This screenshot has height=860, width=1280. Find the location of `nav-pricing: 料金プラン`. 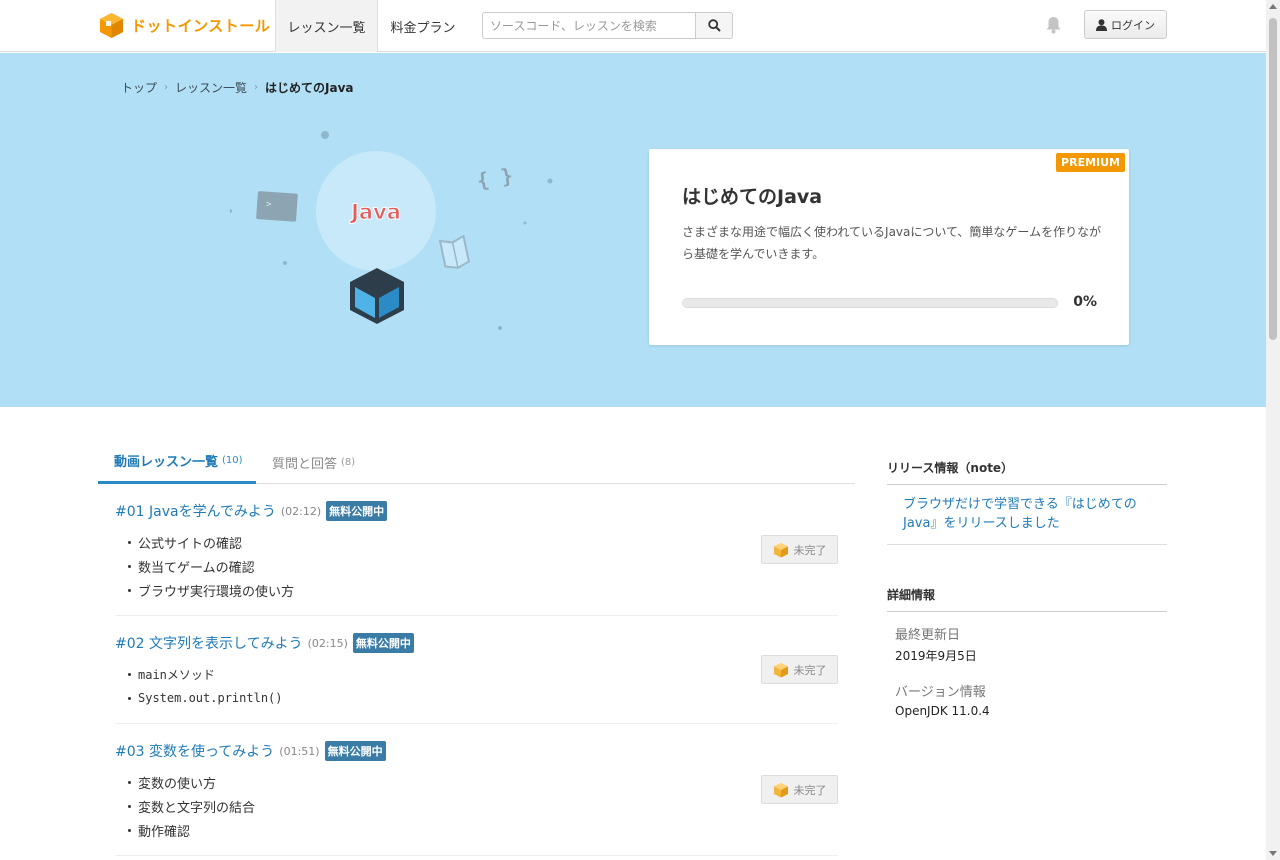

nav-pricing: 料金プラン is located at coordinates (423, 26).